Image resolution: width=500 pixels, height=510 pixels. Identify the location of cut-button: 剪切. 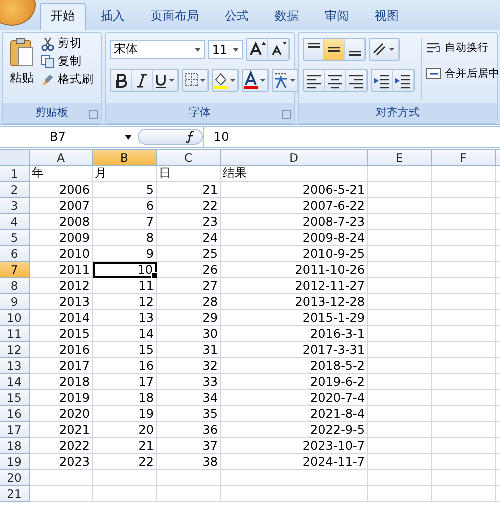
(67, 43).